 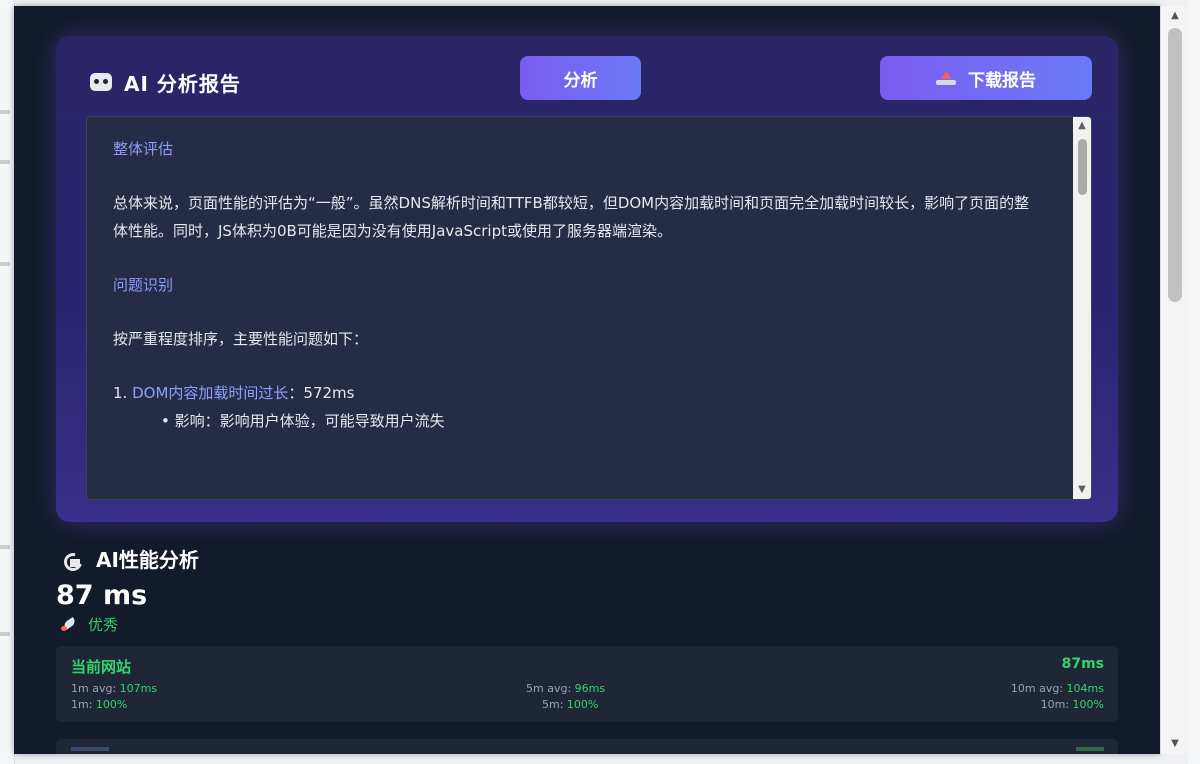 I want to click on download-icon, so click(x=946, y=78).